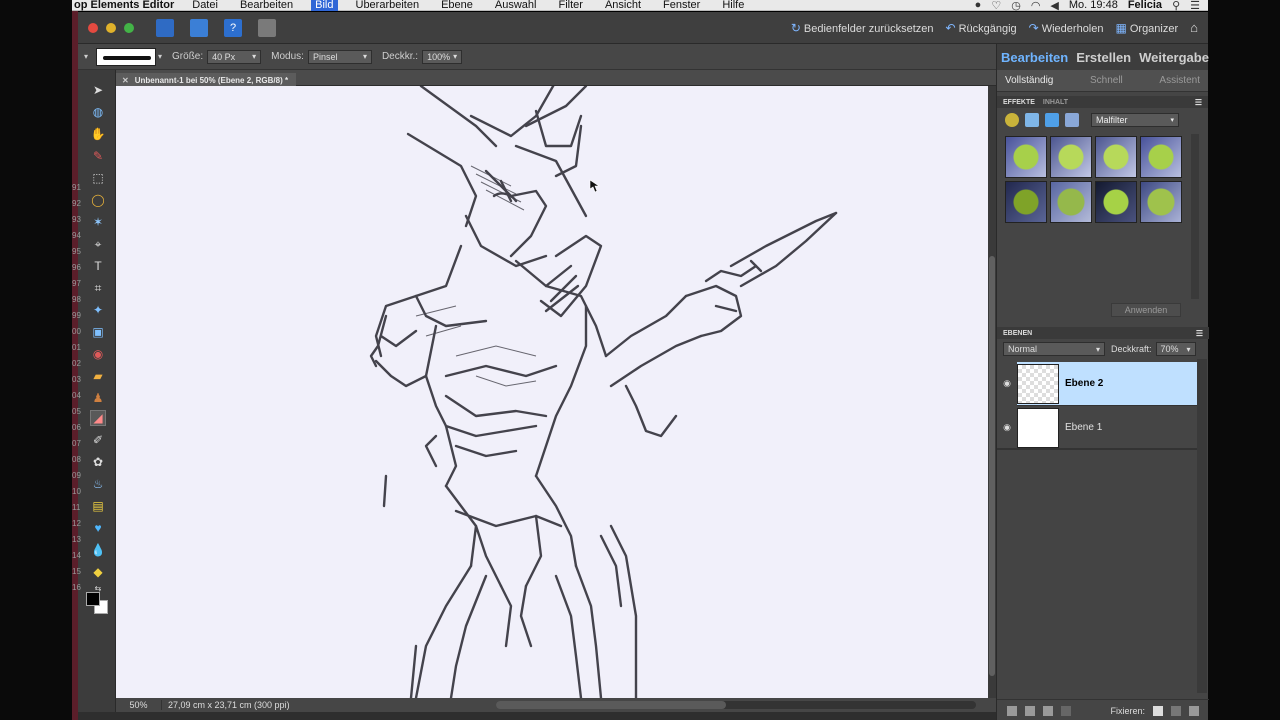  I want to click on layers-scrollbar, so click(1202, 526).